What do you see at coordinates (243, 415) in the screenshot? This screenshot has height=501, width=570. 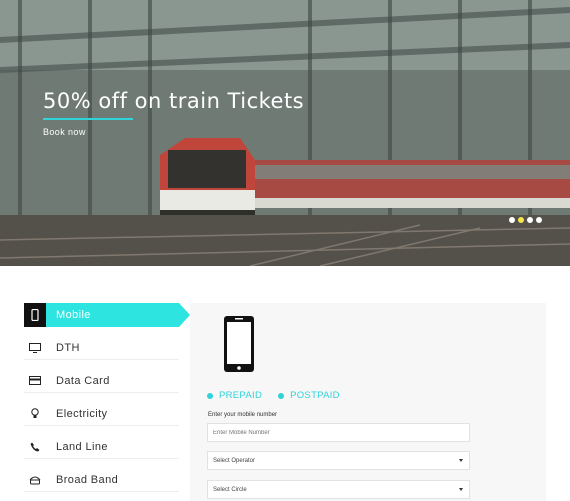 I see `mobile-number-label: Enter your mobile number` at bounding box center [243, 415].